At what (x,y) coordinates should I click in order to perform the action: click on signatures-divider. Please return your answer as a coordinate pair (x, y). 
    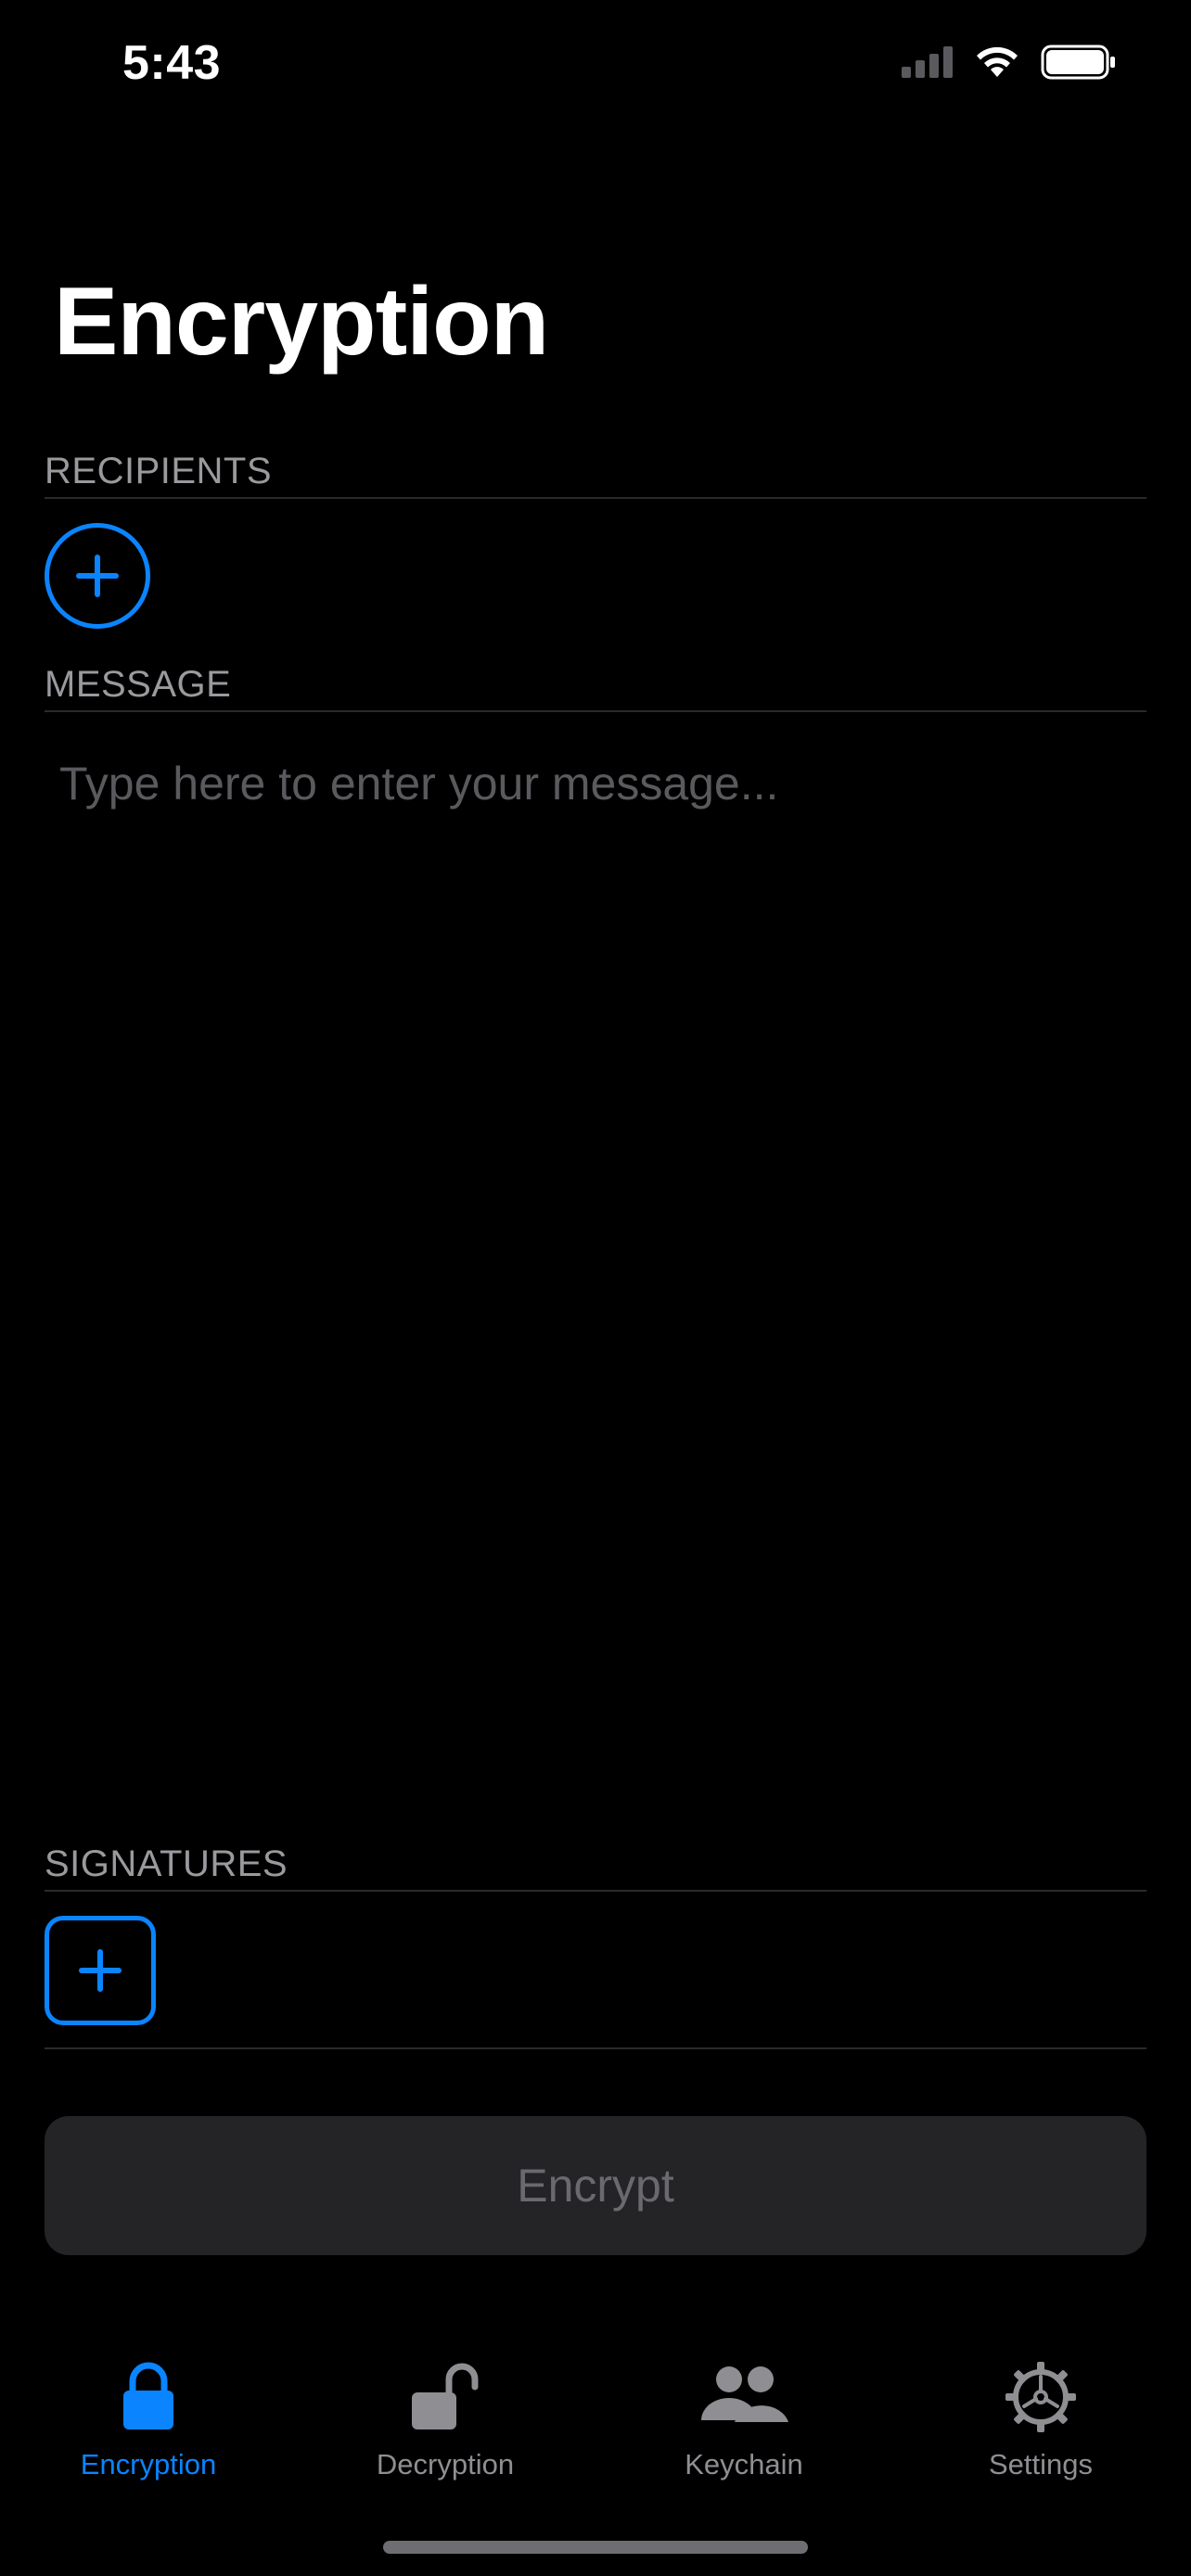
    Looking at the image, I should click on (595, 1891).